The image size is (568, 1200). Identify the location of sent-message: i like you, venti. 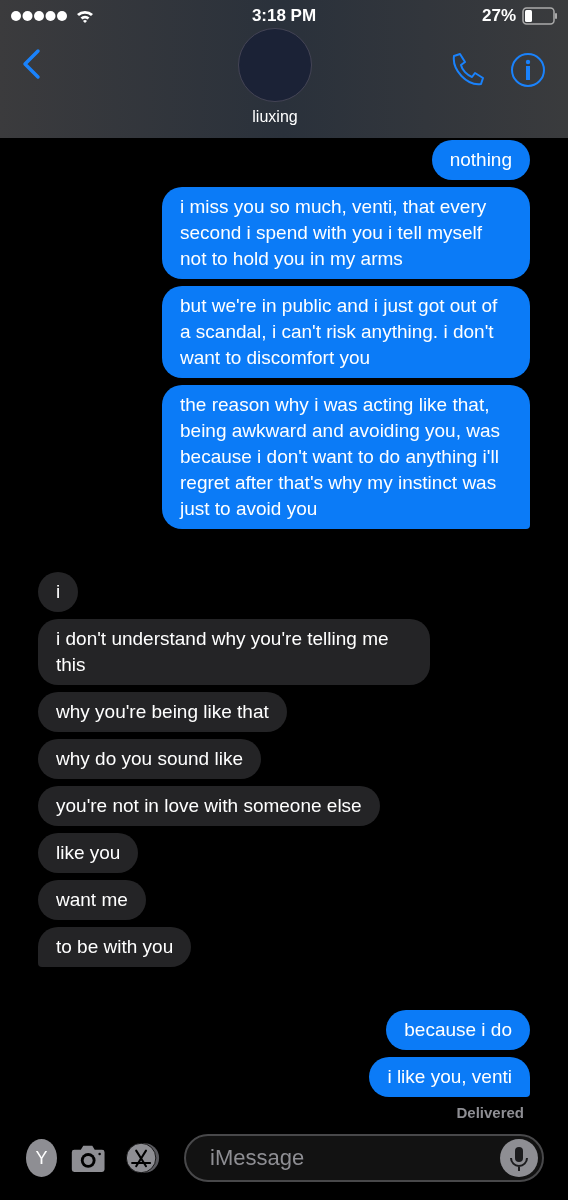
(449, 1077).